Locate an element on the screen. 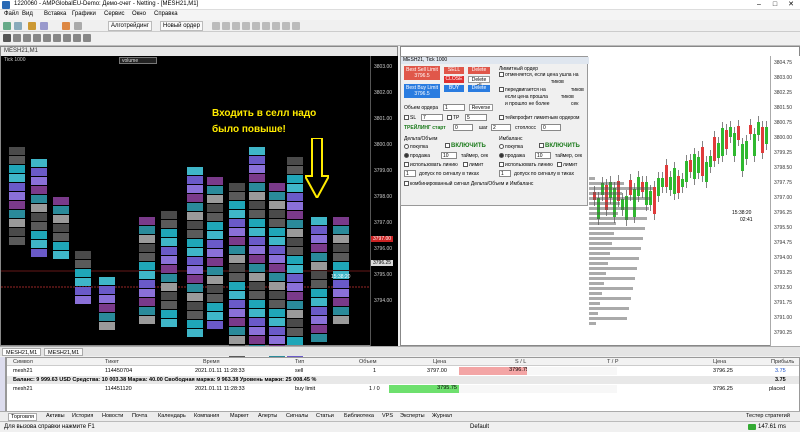 Image resolution: width=800 pixels, height=432 pixels. vertical-line-icon is located at coordinates (27, 38).